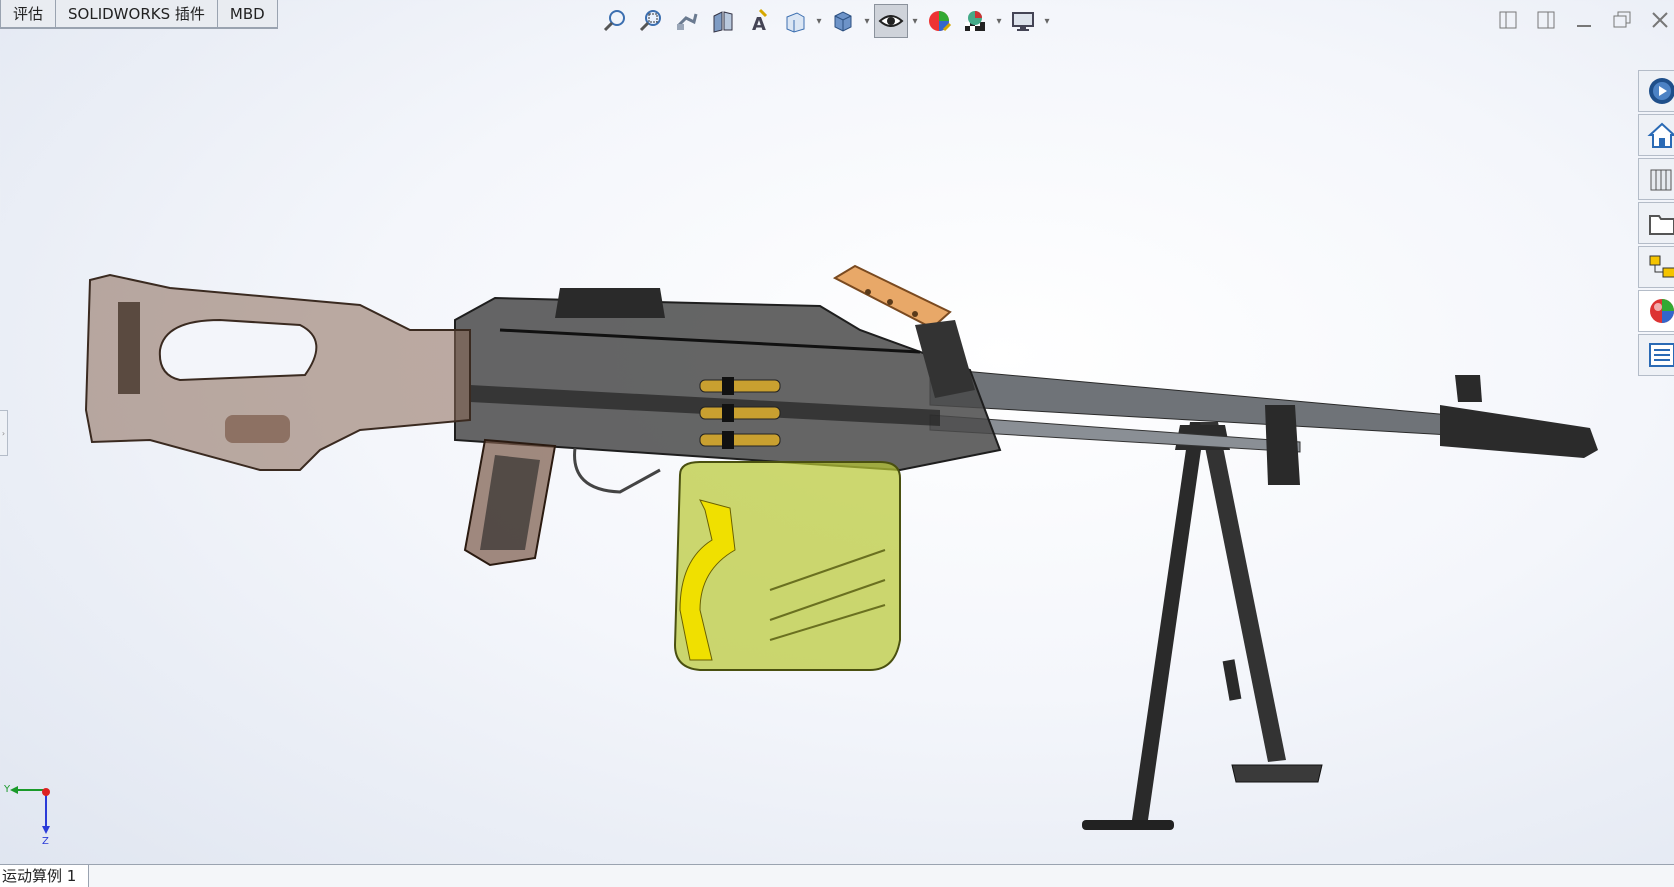  I want to click on stock, so click(277, 372).